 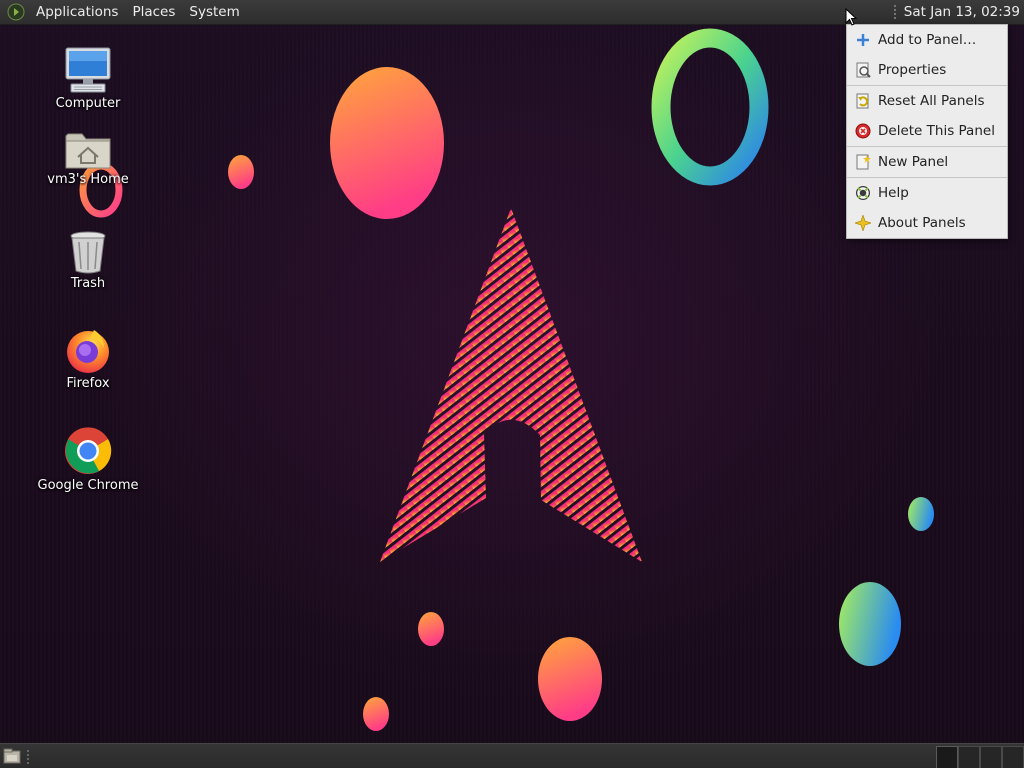 What do you see at coordinates (894, 12) in the screenshot?
I see `applet-drag-handle` at bounding box center [894, 12].